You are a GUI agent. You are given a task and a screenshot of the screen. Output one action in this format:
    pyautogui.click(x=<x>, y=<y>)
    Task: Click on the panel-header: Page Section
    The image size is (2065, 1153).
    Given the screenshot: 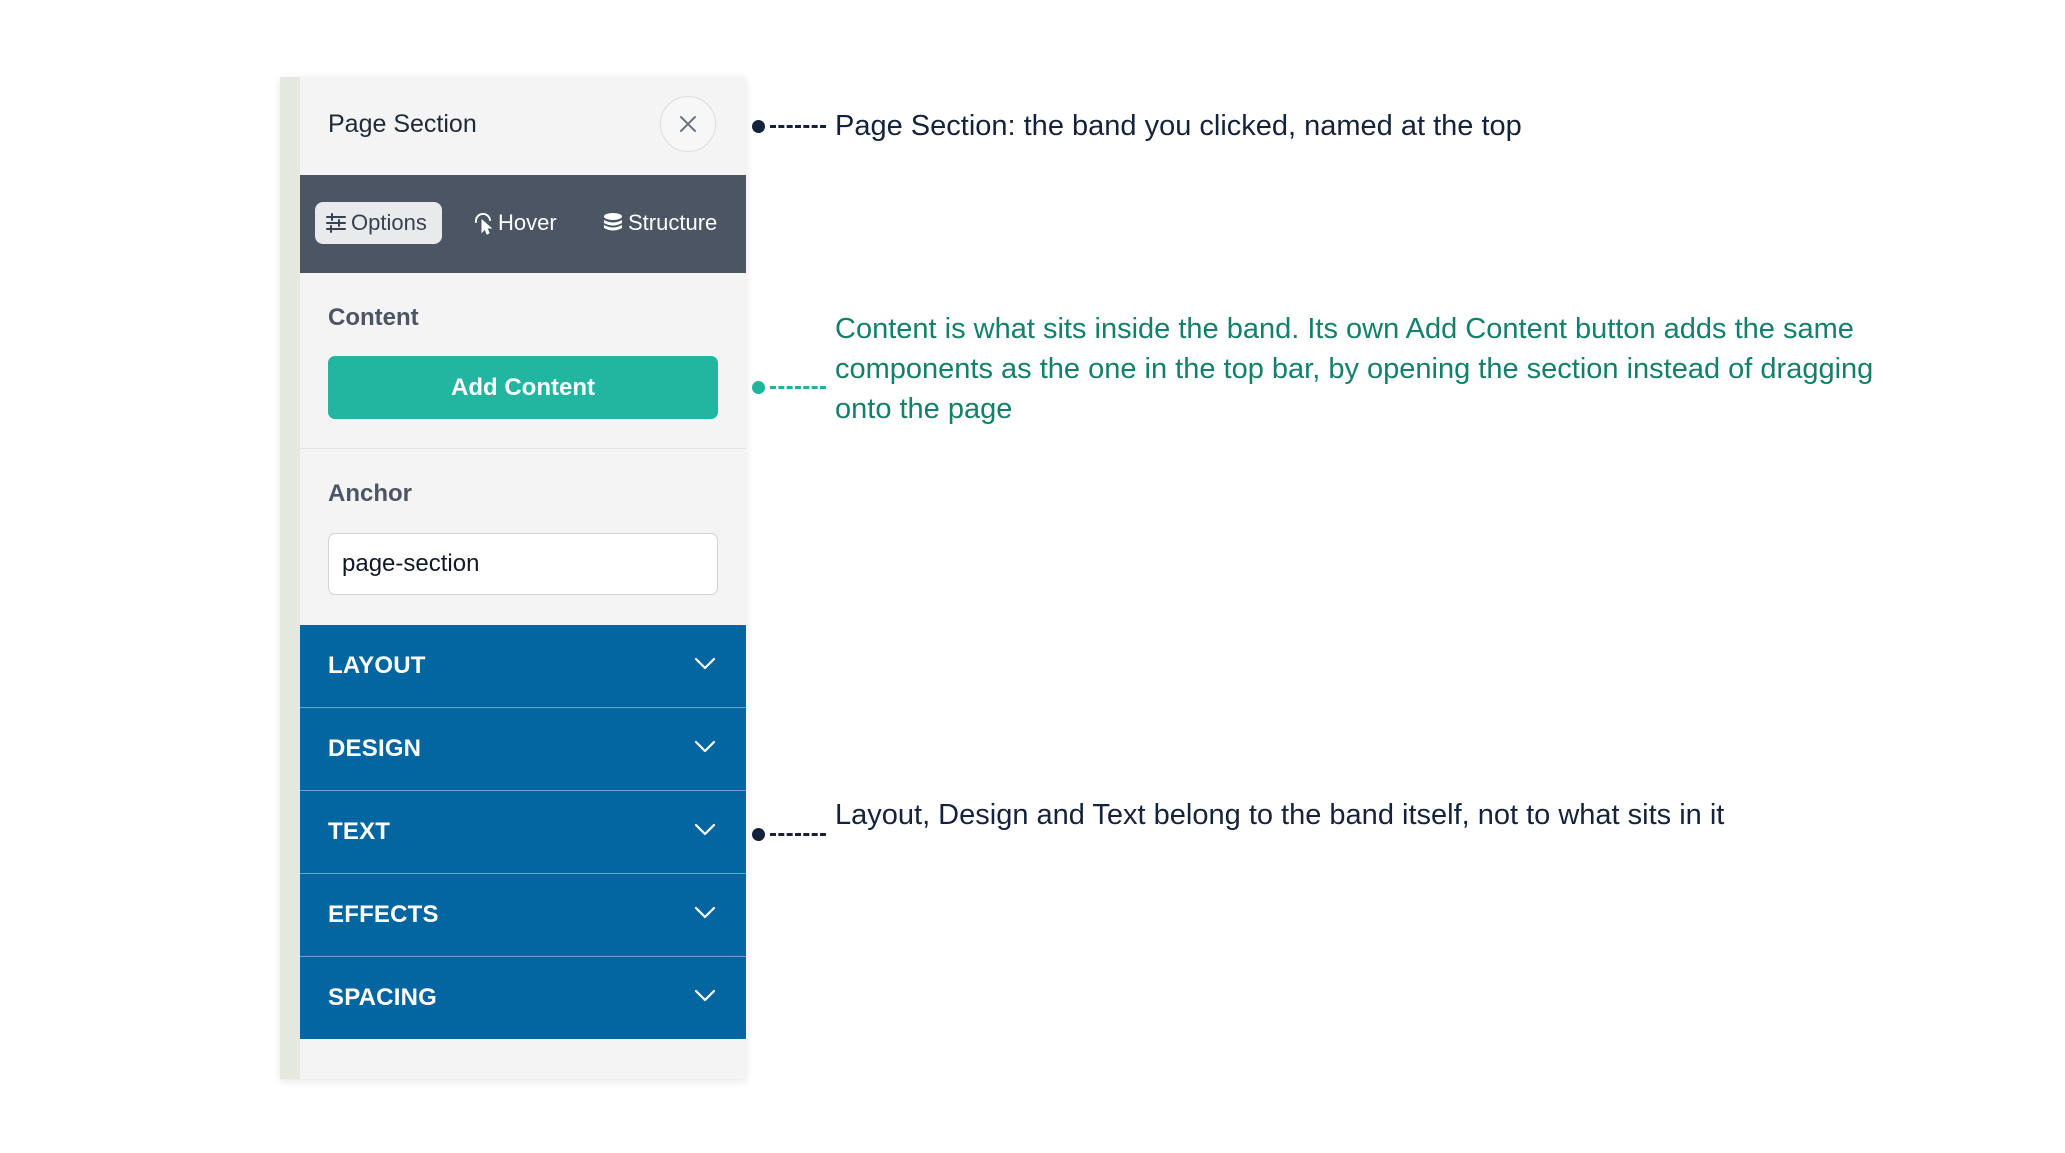 What is the action you would take?
    pyautogui.click(x=523, y=126)
    